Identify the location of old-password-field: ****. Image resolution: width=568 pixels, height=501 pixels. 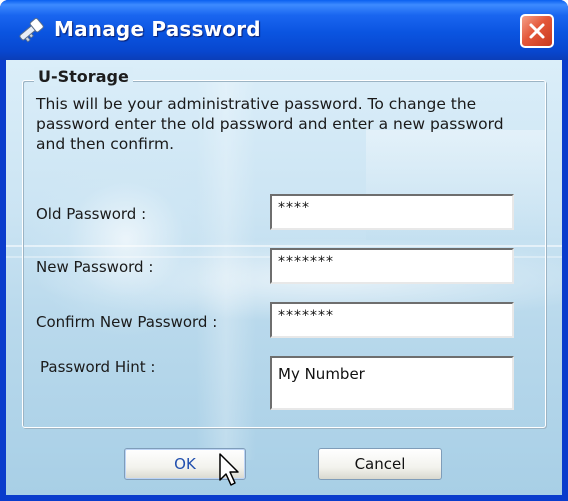
(392, 212).